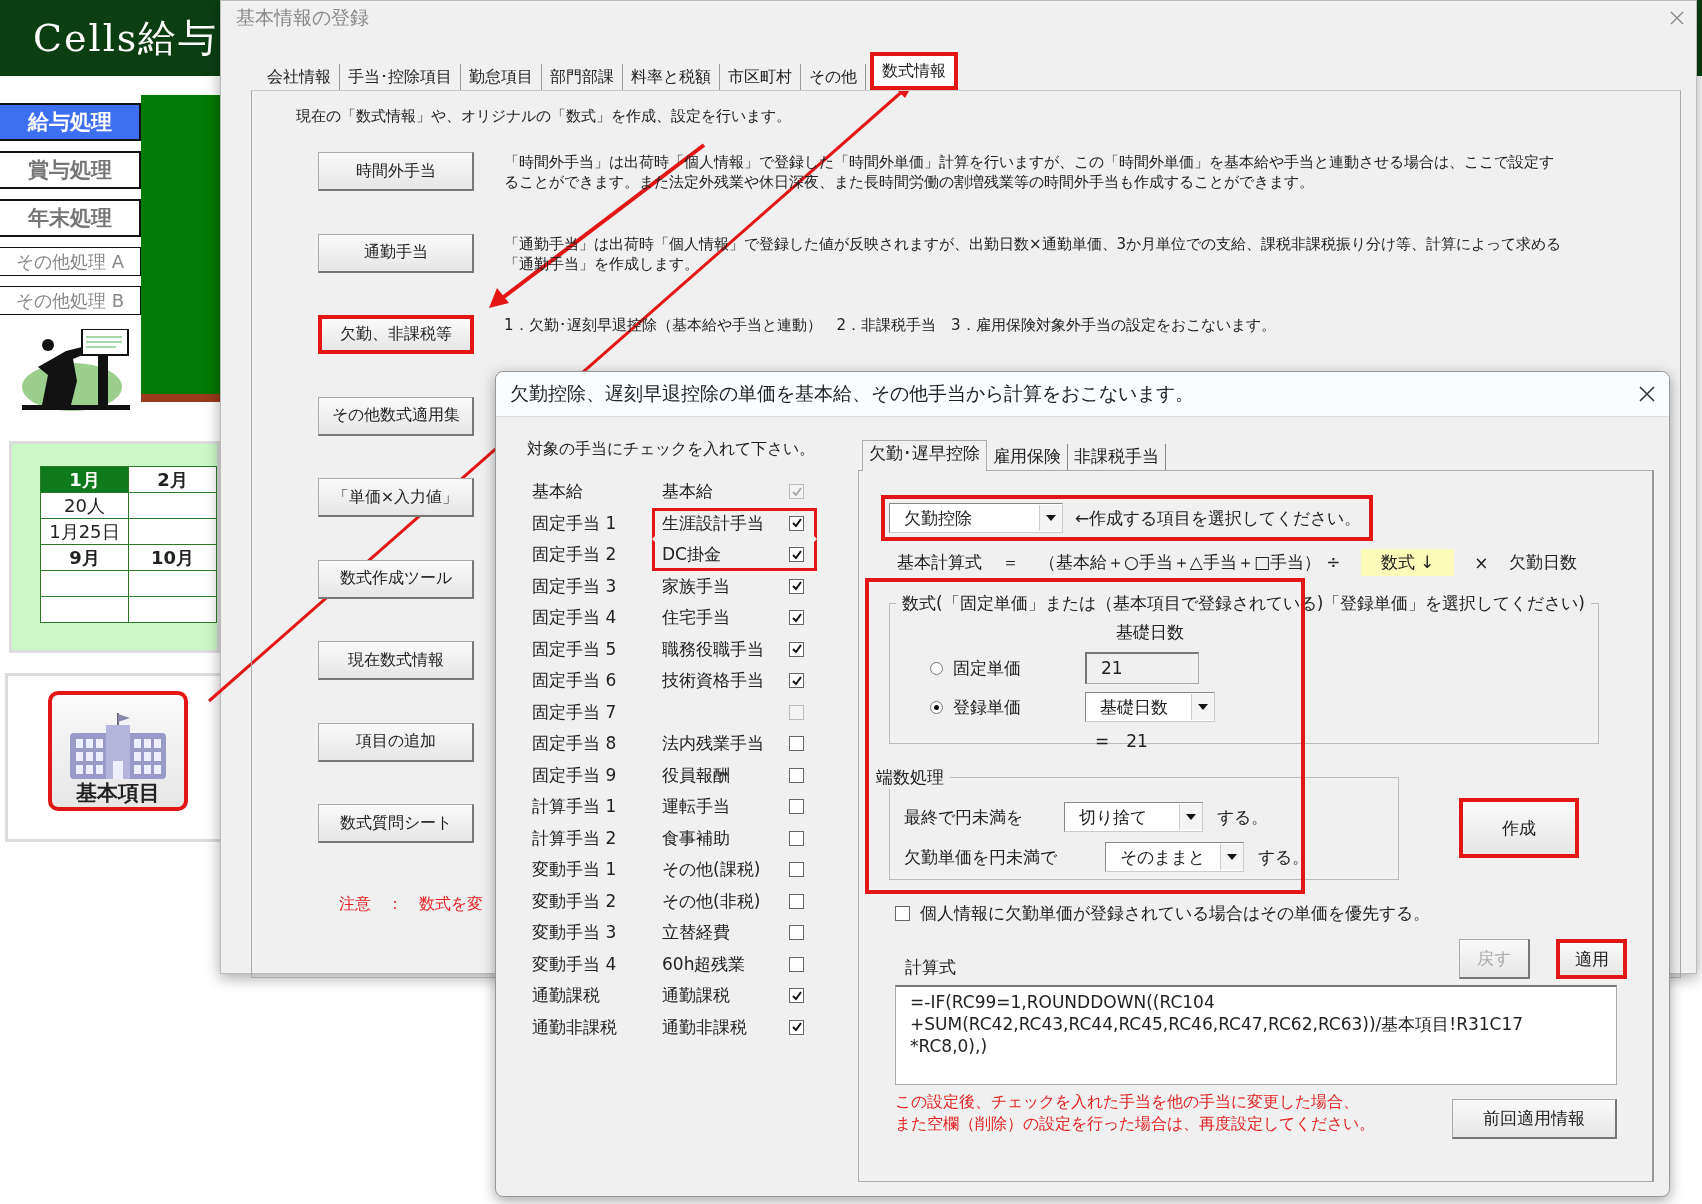 The width and height of the screenshot is (1702, 1204). What do you see at coordinates (70, 218) in the screenshot?
I see `menu-item: 年末処理` at bounding box center [70, 218].